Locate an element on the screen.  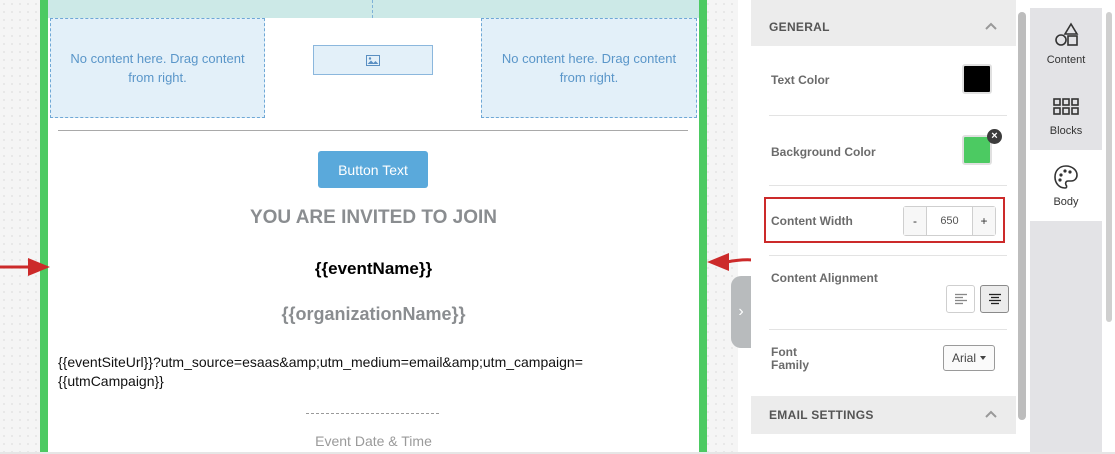
side-tab-bar: Content Blocks Body is located at coordinates (1066, 231).